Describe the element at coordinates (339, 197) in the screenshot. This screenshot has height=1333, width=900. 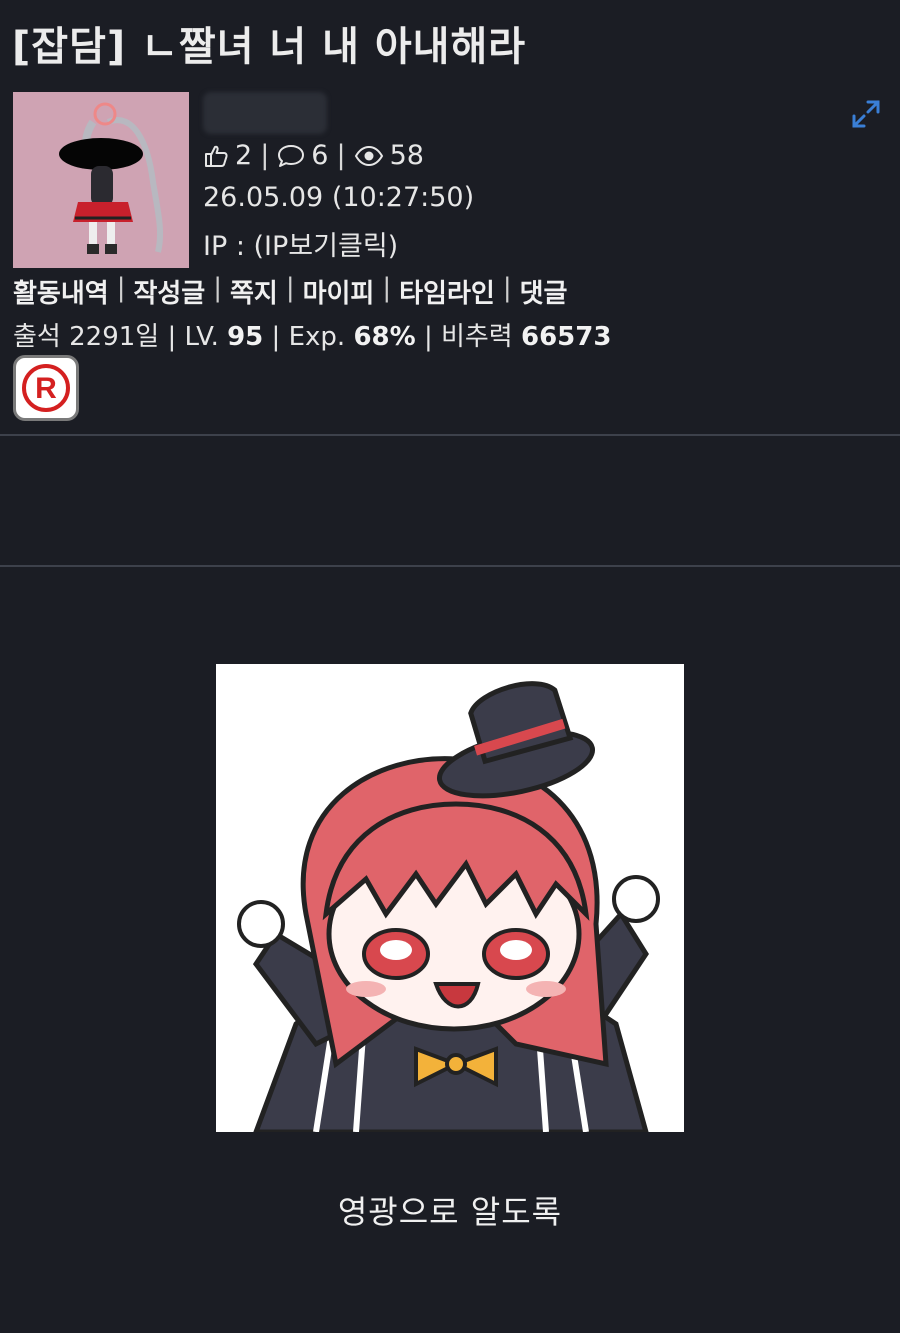
I see `post-datetime: 26.05.09 (10:27:50)` at that location.